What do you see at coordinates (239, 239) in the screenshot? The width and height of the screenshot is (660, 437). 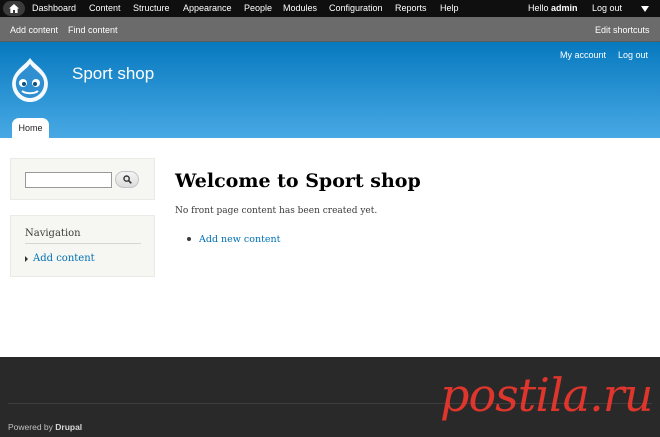 I see `add-new-content-link: Add new content` at bounding box center [239, 239].